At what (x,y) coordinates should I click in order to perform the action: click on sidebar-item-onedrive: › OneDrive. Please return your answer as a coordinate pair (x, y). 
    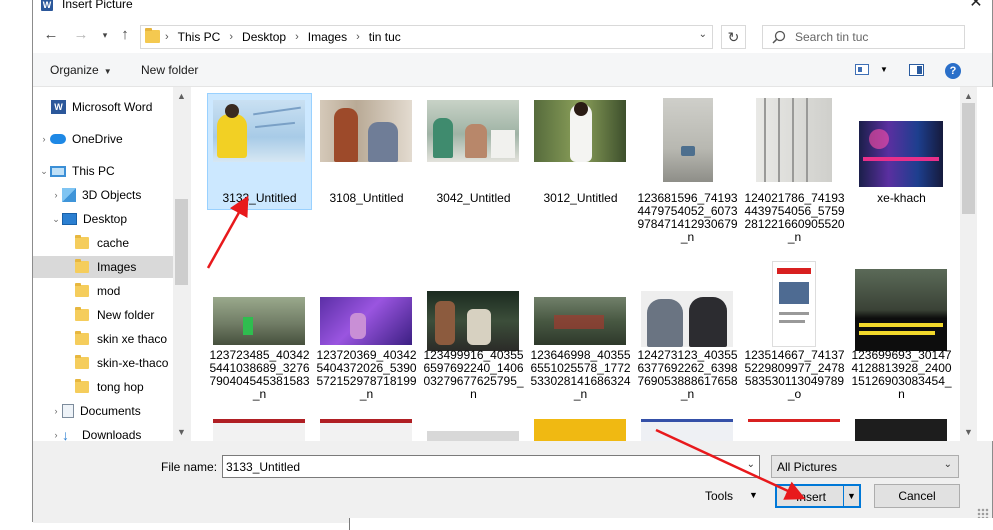
    Looking at the image, I should click on (105, 139).